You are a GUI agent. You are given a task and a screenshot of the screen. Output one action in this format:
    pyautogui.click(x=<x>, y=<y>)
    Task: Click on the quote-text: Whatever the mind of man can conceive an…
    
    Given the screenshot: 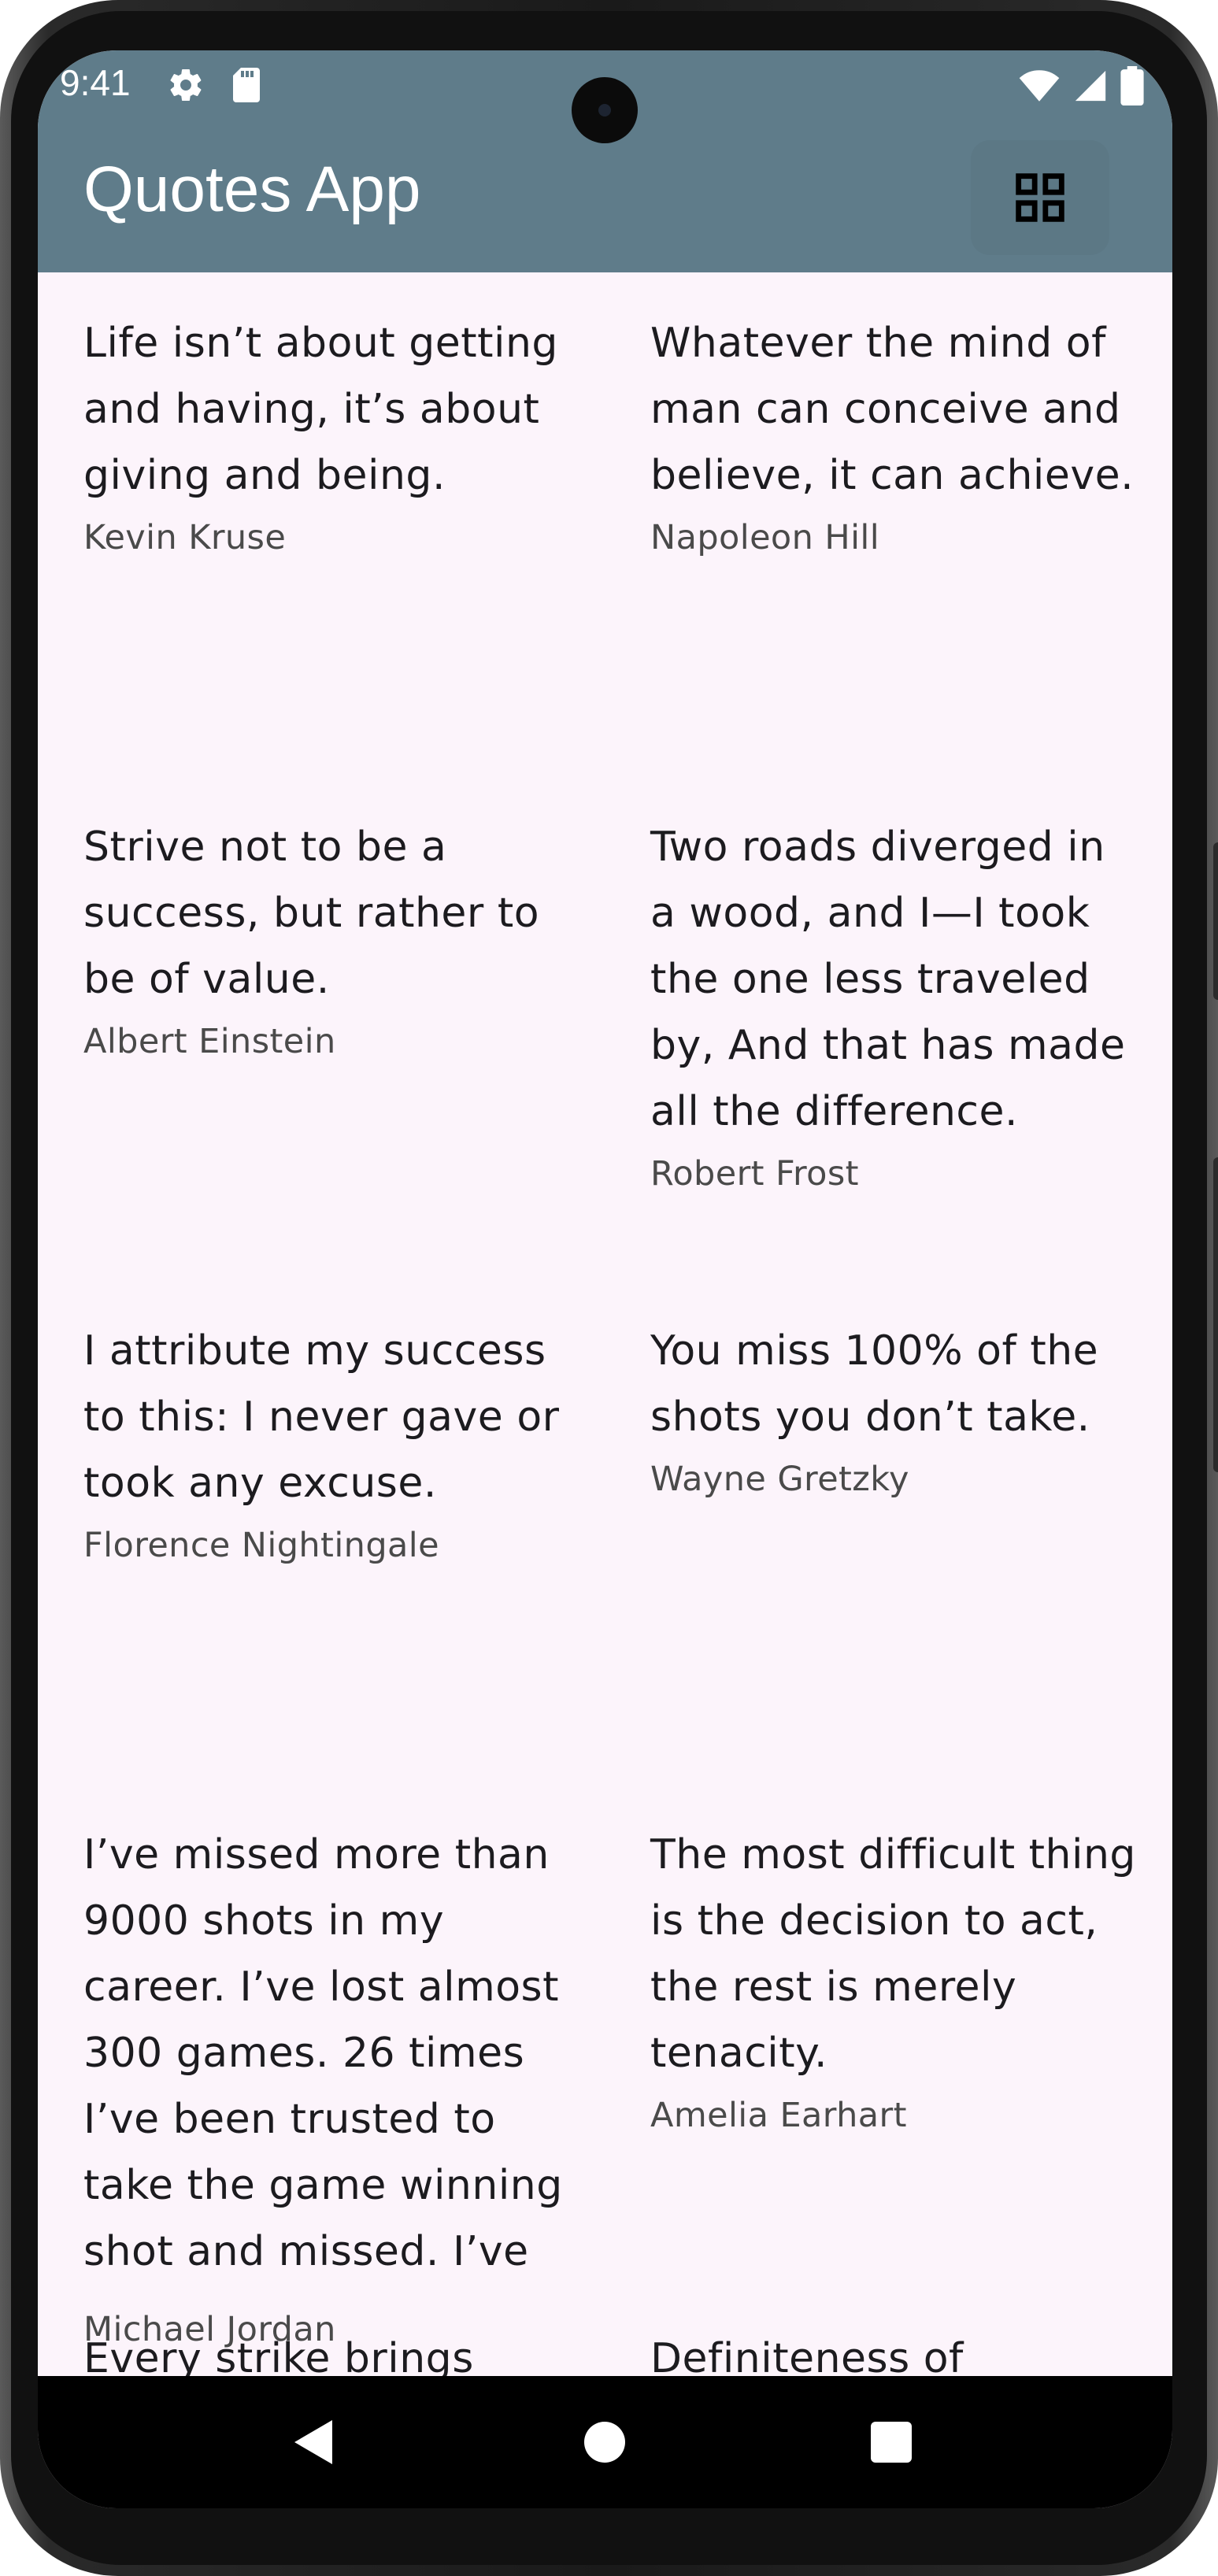 What is the action you would take?
    pyautogui.click(x=892, y=409)
    